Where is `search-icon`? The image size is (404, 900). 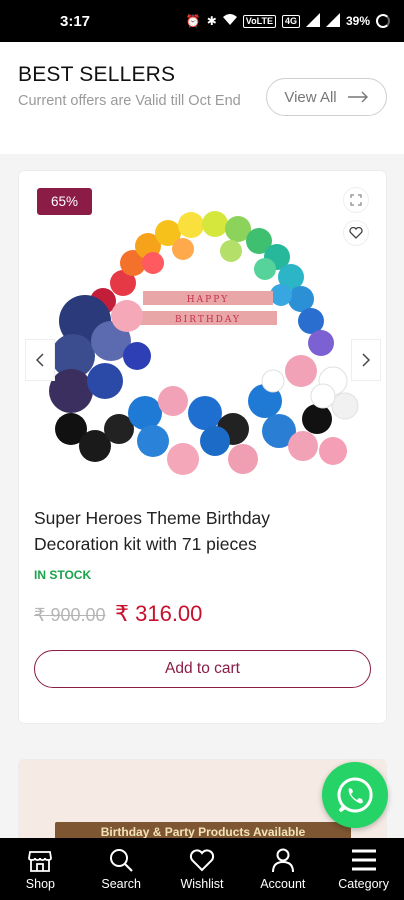
search-icon is located at coordinates (121, 860).